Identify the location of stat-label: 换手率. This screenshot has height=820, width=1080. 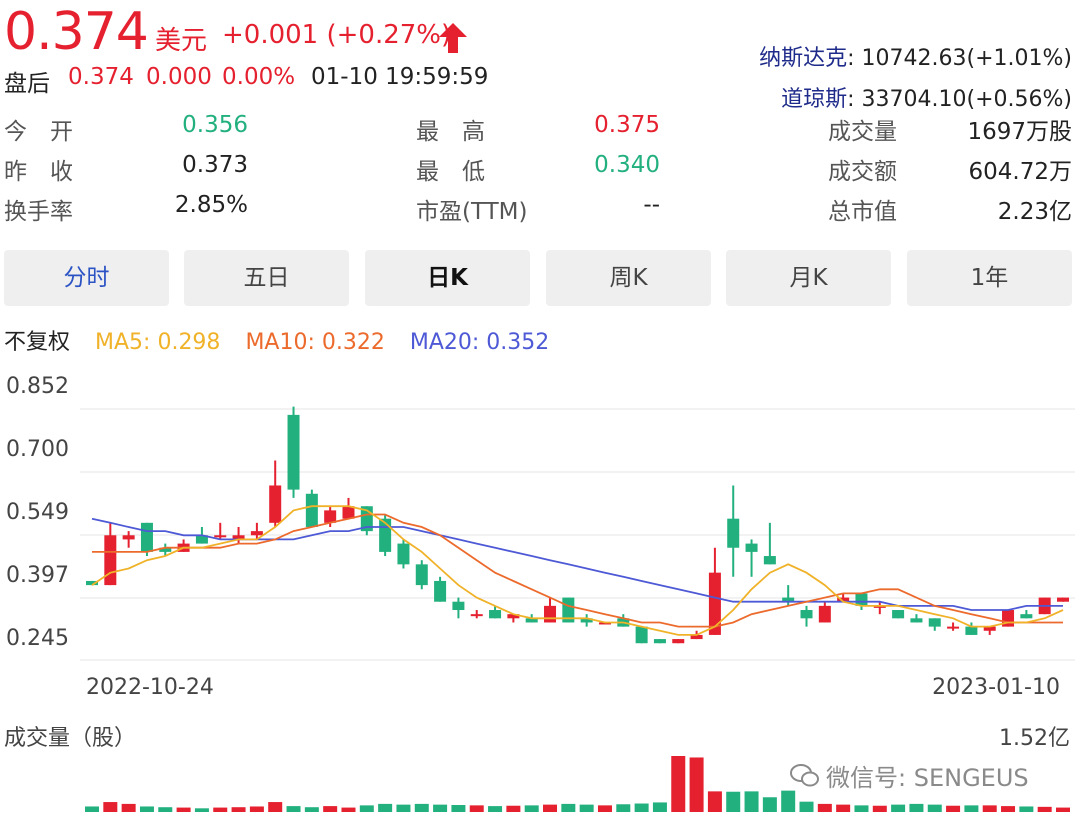
(38, 212).